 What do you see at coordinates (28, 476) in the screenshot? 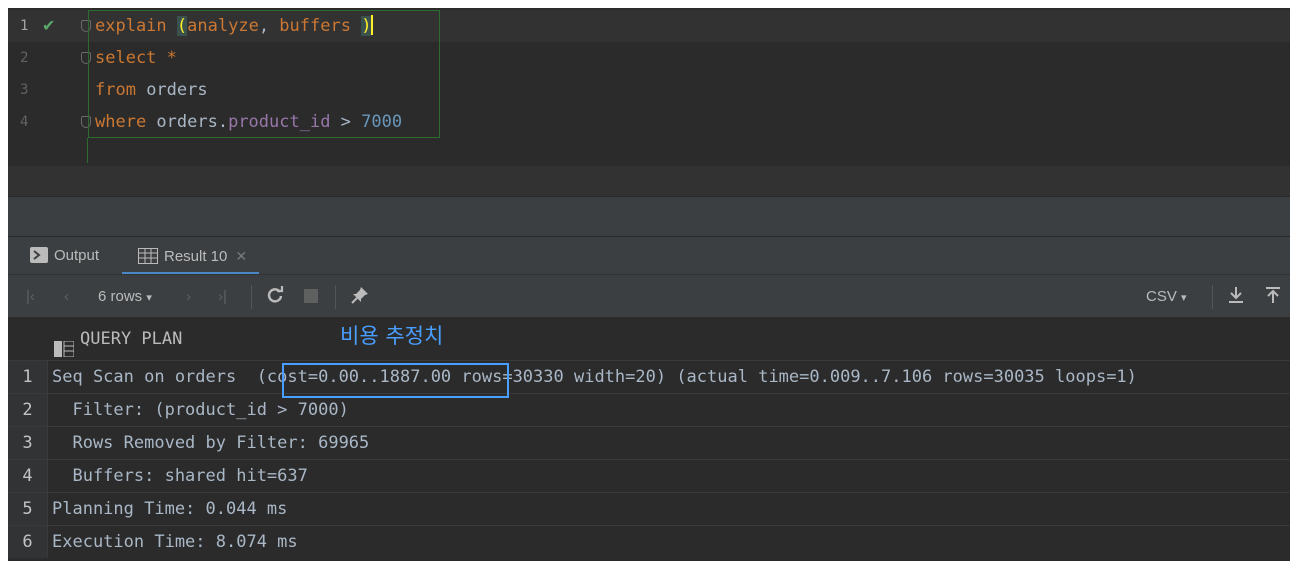
I see `row-number: 4` at bounding box center [28, 476].